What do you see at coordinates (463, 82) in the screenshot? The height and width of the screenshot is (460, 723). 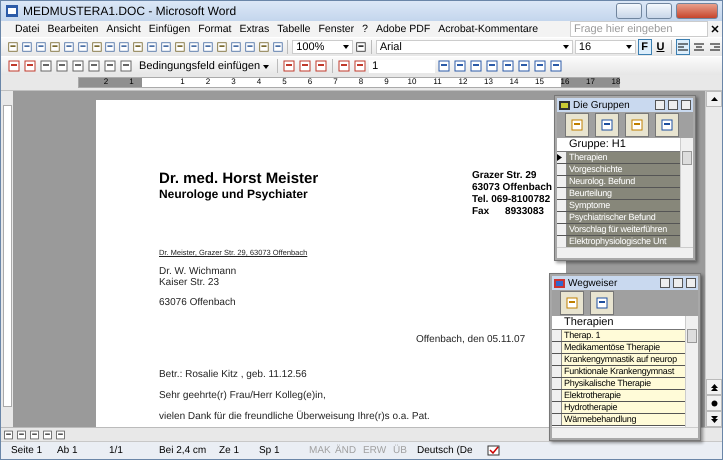 I see `ruler-number: 12` at bounding box center [463, 82].